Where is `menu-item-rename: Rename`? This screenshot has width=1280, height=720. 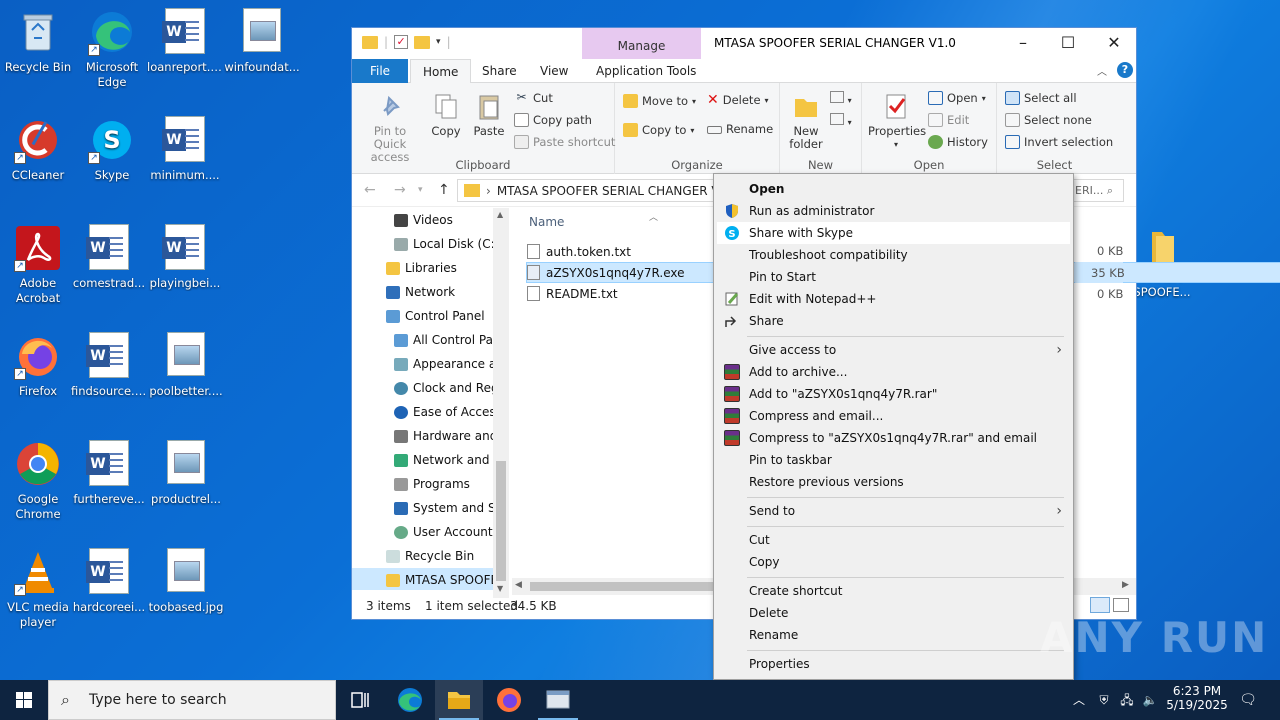
menu-item-rename: Rename is located at coordinates (893, 635).